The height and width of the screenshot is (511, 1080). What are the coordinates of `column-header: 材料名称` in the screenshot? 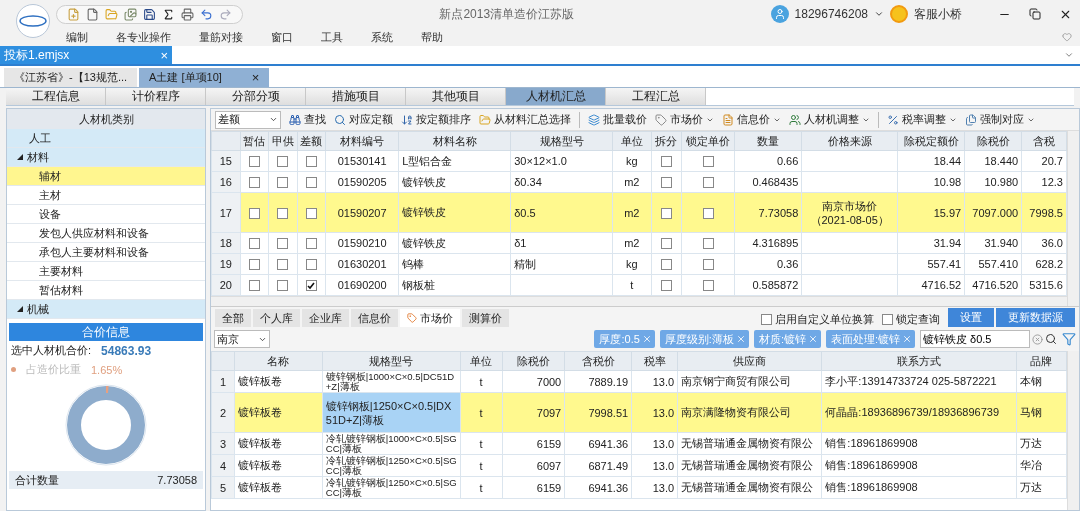 It's located at (454, 141).